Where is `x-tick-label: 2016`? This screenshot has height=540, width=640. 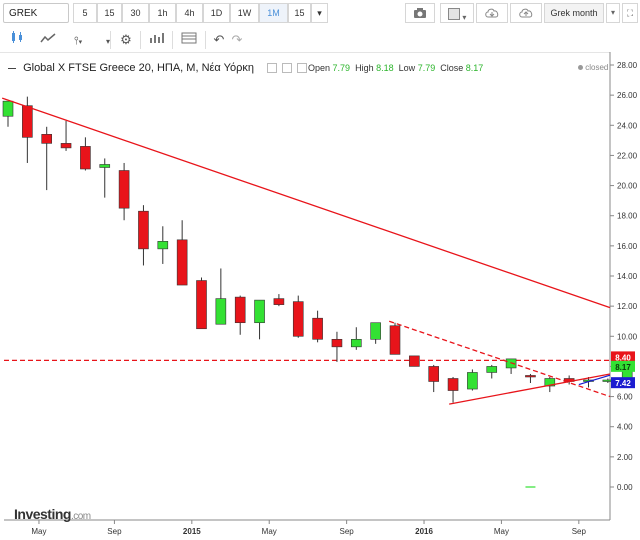 x-tick-label: 2016 is located at coordinates (424, 531).